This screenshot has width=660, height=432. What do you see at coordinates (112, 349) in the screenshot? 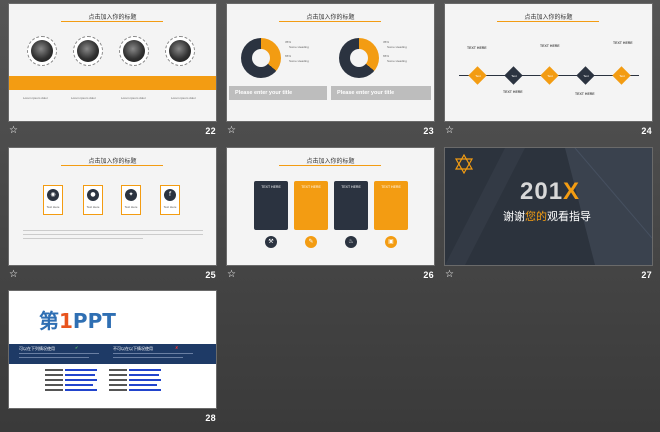
I see `slide-preview: 第1PPT 可以在下列情况使用 ✔ 不可以在以下情况使用 ✘` at bounding box center [112, 349].